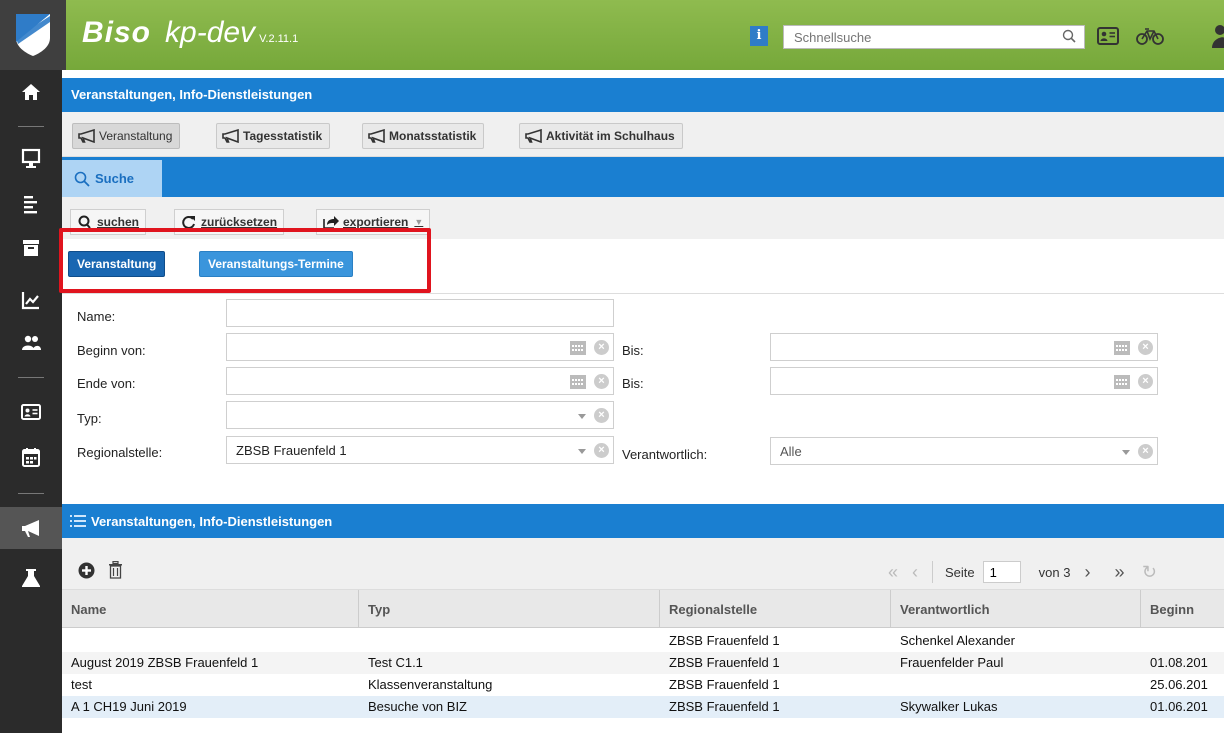  Describe the element at coordinates (952, 662) in the screenshot. I see `cell-verantwortlich: Frauenfelder Paul` at that location.